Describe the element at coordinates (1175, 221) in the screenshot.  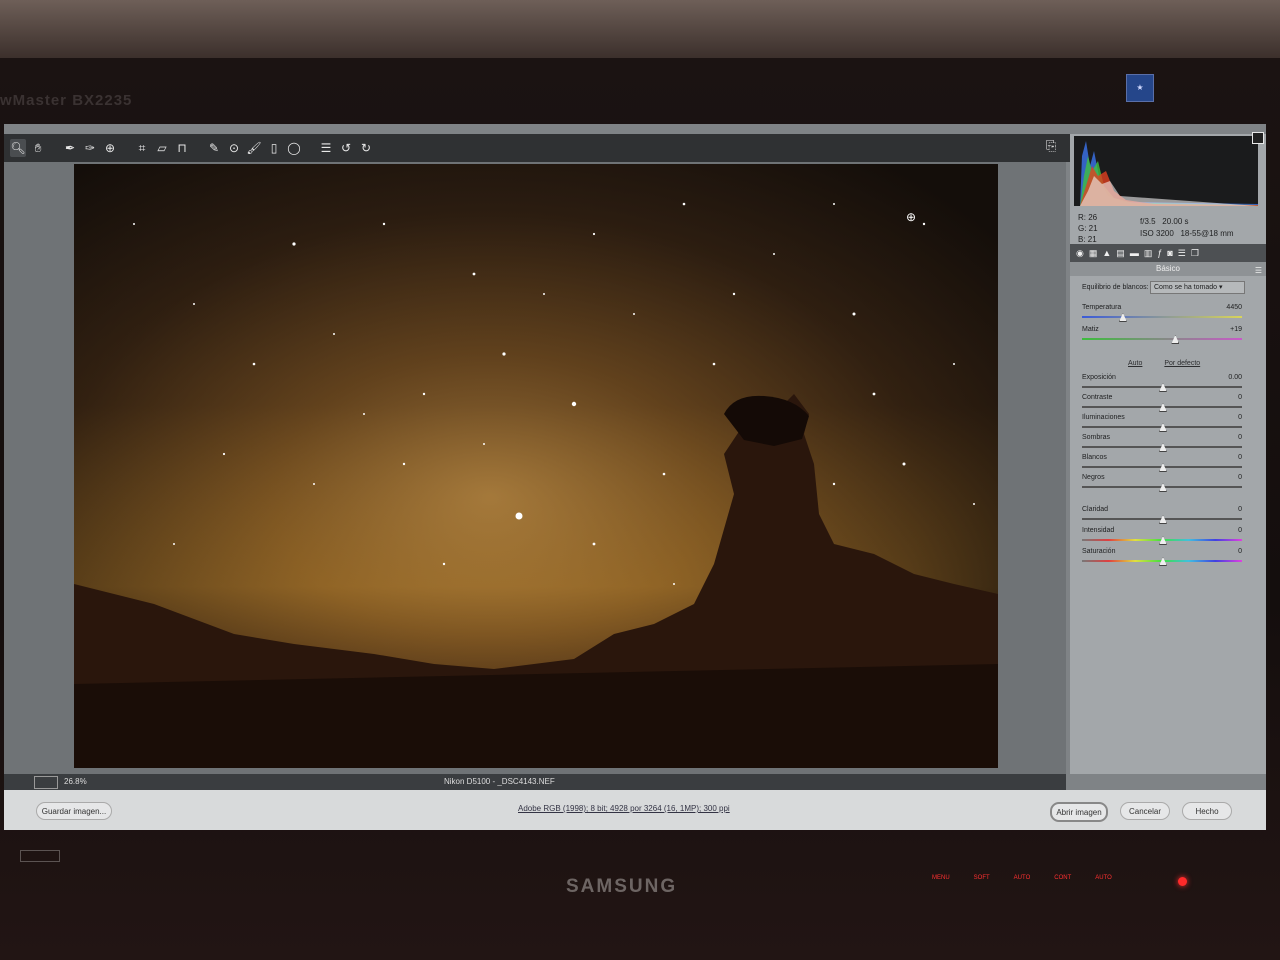
I see `shutter-speed: 20.00 s` at that location.